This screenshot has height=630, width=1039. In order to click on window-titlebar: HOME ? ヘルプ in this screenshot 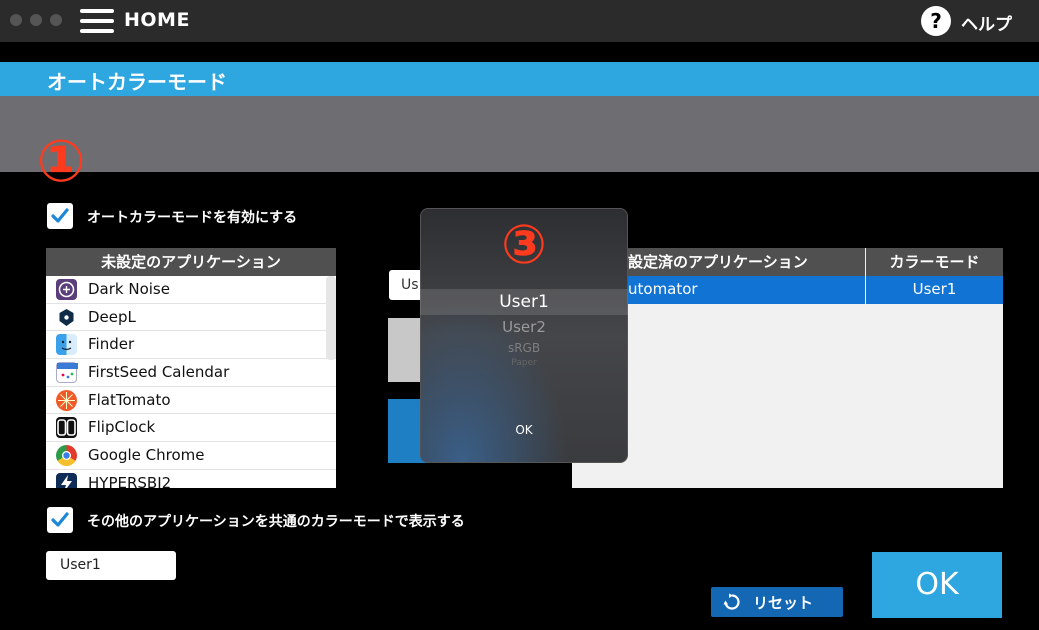, I will do `click(519, 21)`.